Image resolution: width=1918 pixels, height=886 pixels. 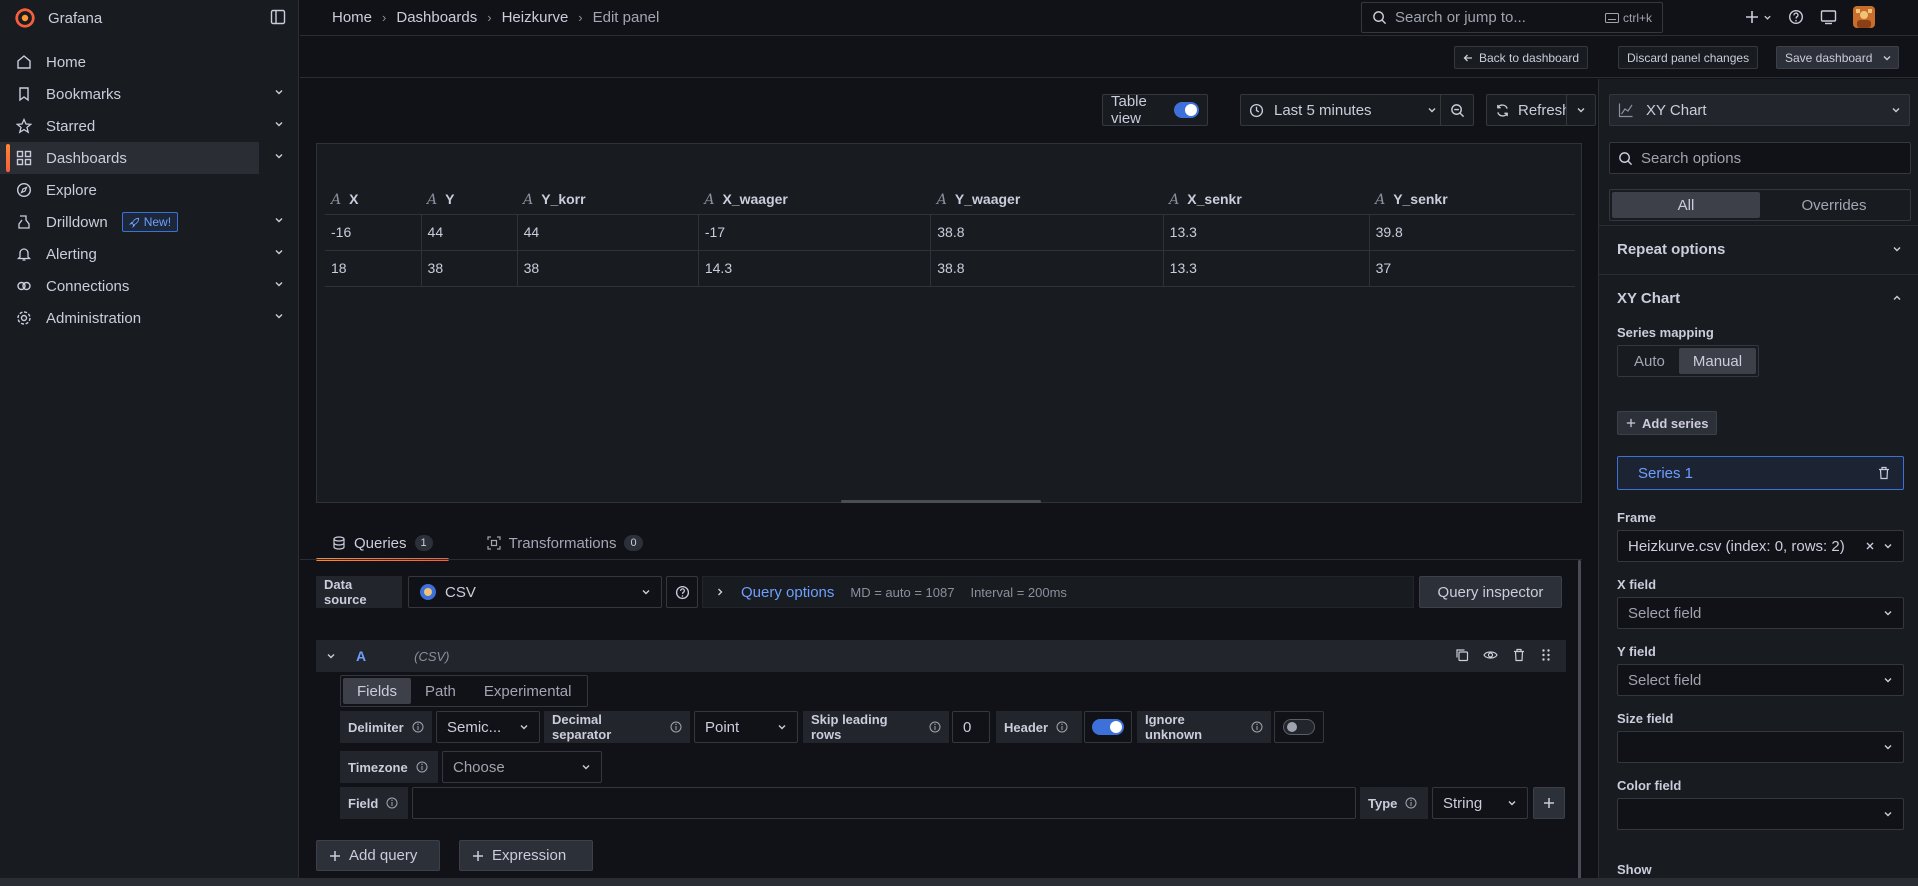 What do you see at coordinates (1581, 110) in the screenshot?
I see `refresh-interval-picker` at bounding box center [1581, 110].